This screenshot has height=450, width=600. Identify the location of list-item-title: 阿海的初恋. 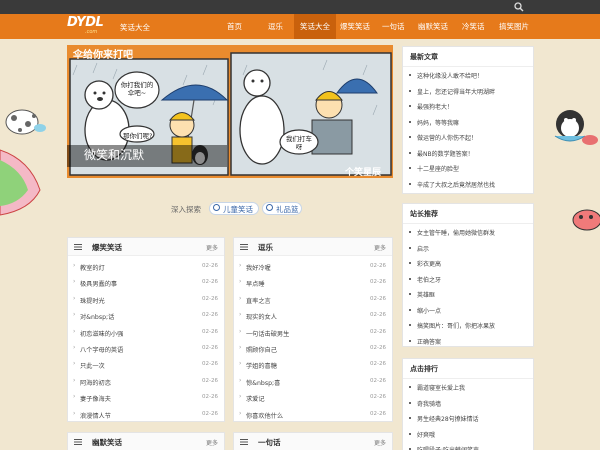
(95, 382).